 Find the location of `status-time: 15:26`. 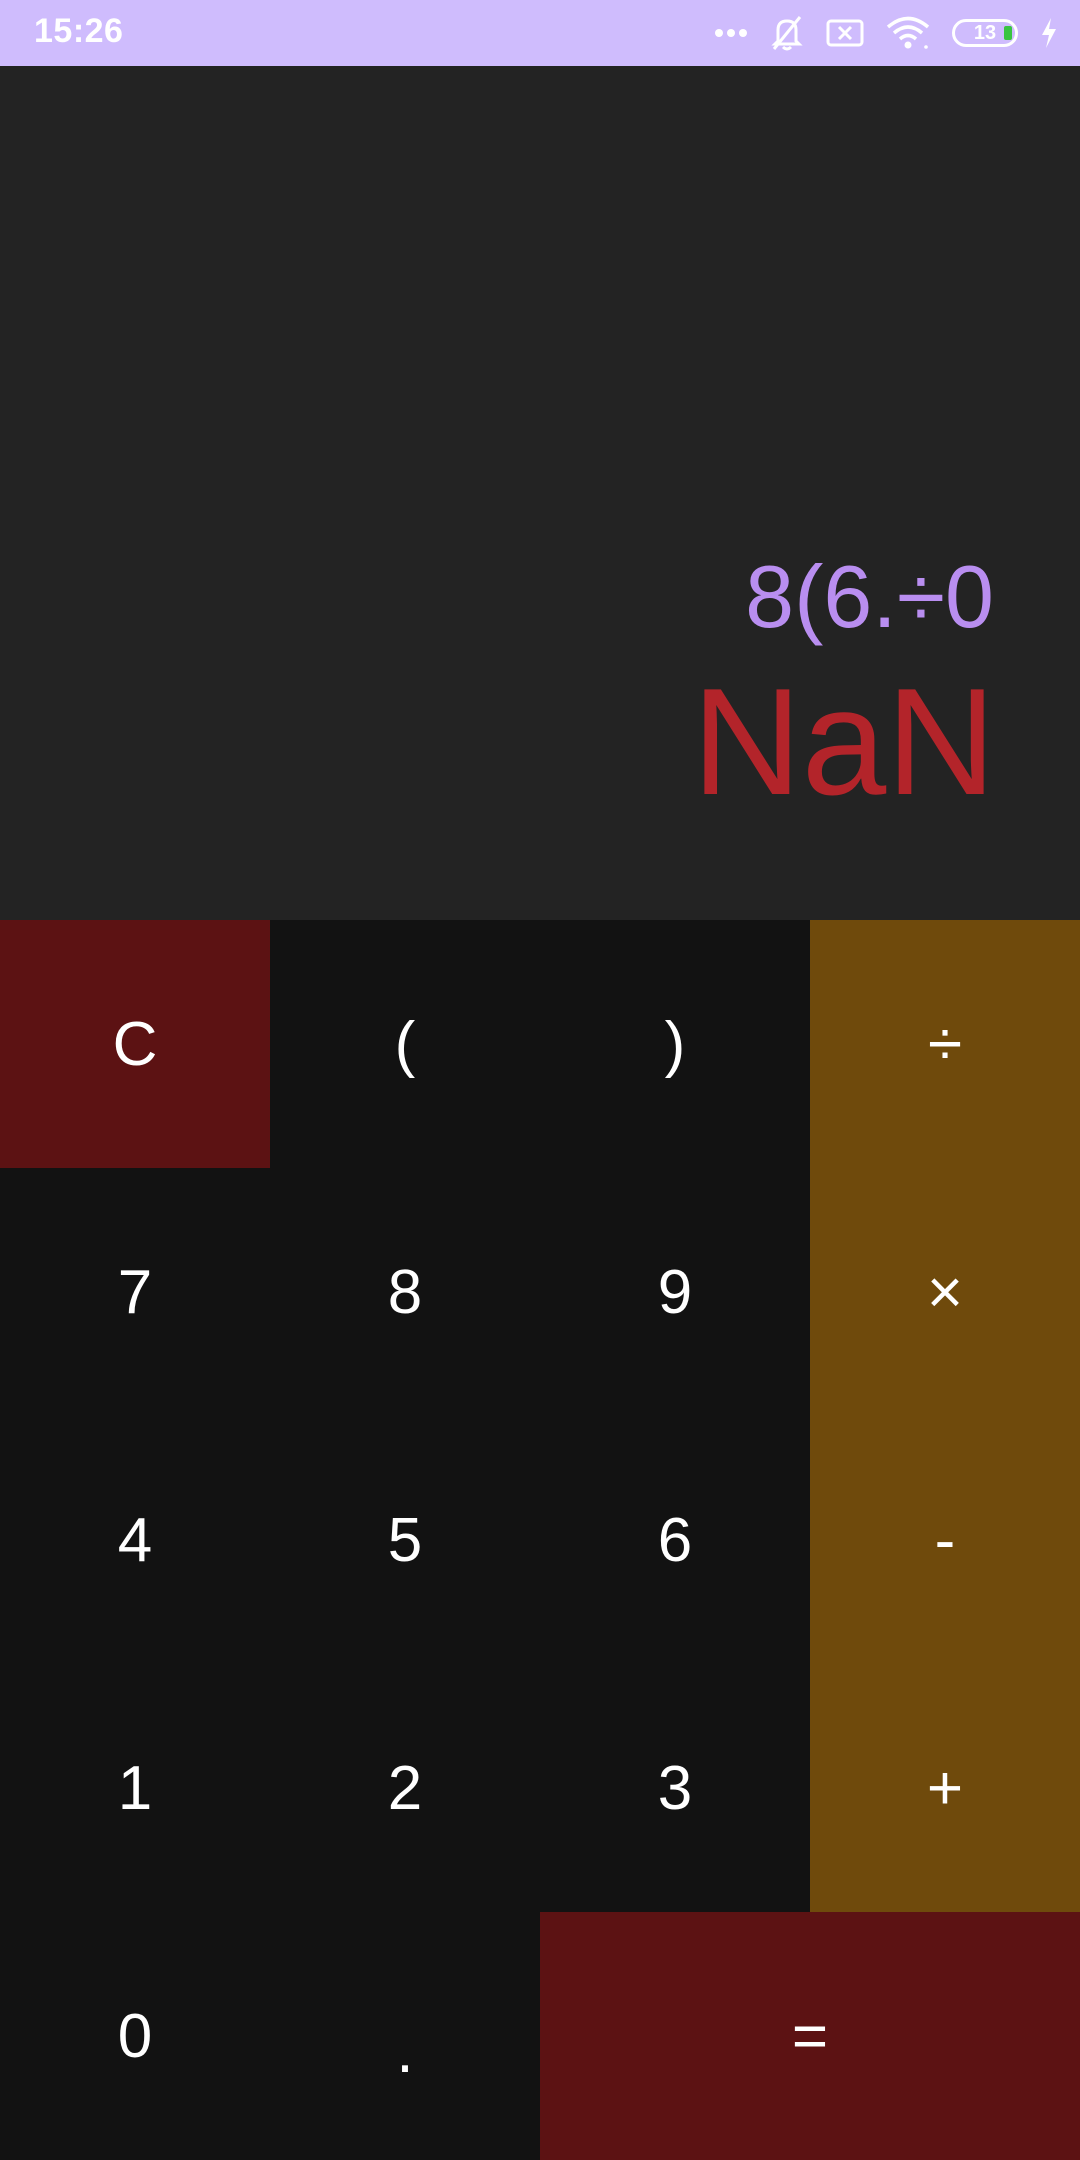

status-time: 15:26 is located at coordinates (79, 31).